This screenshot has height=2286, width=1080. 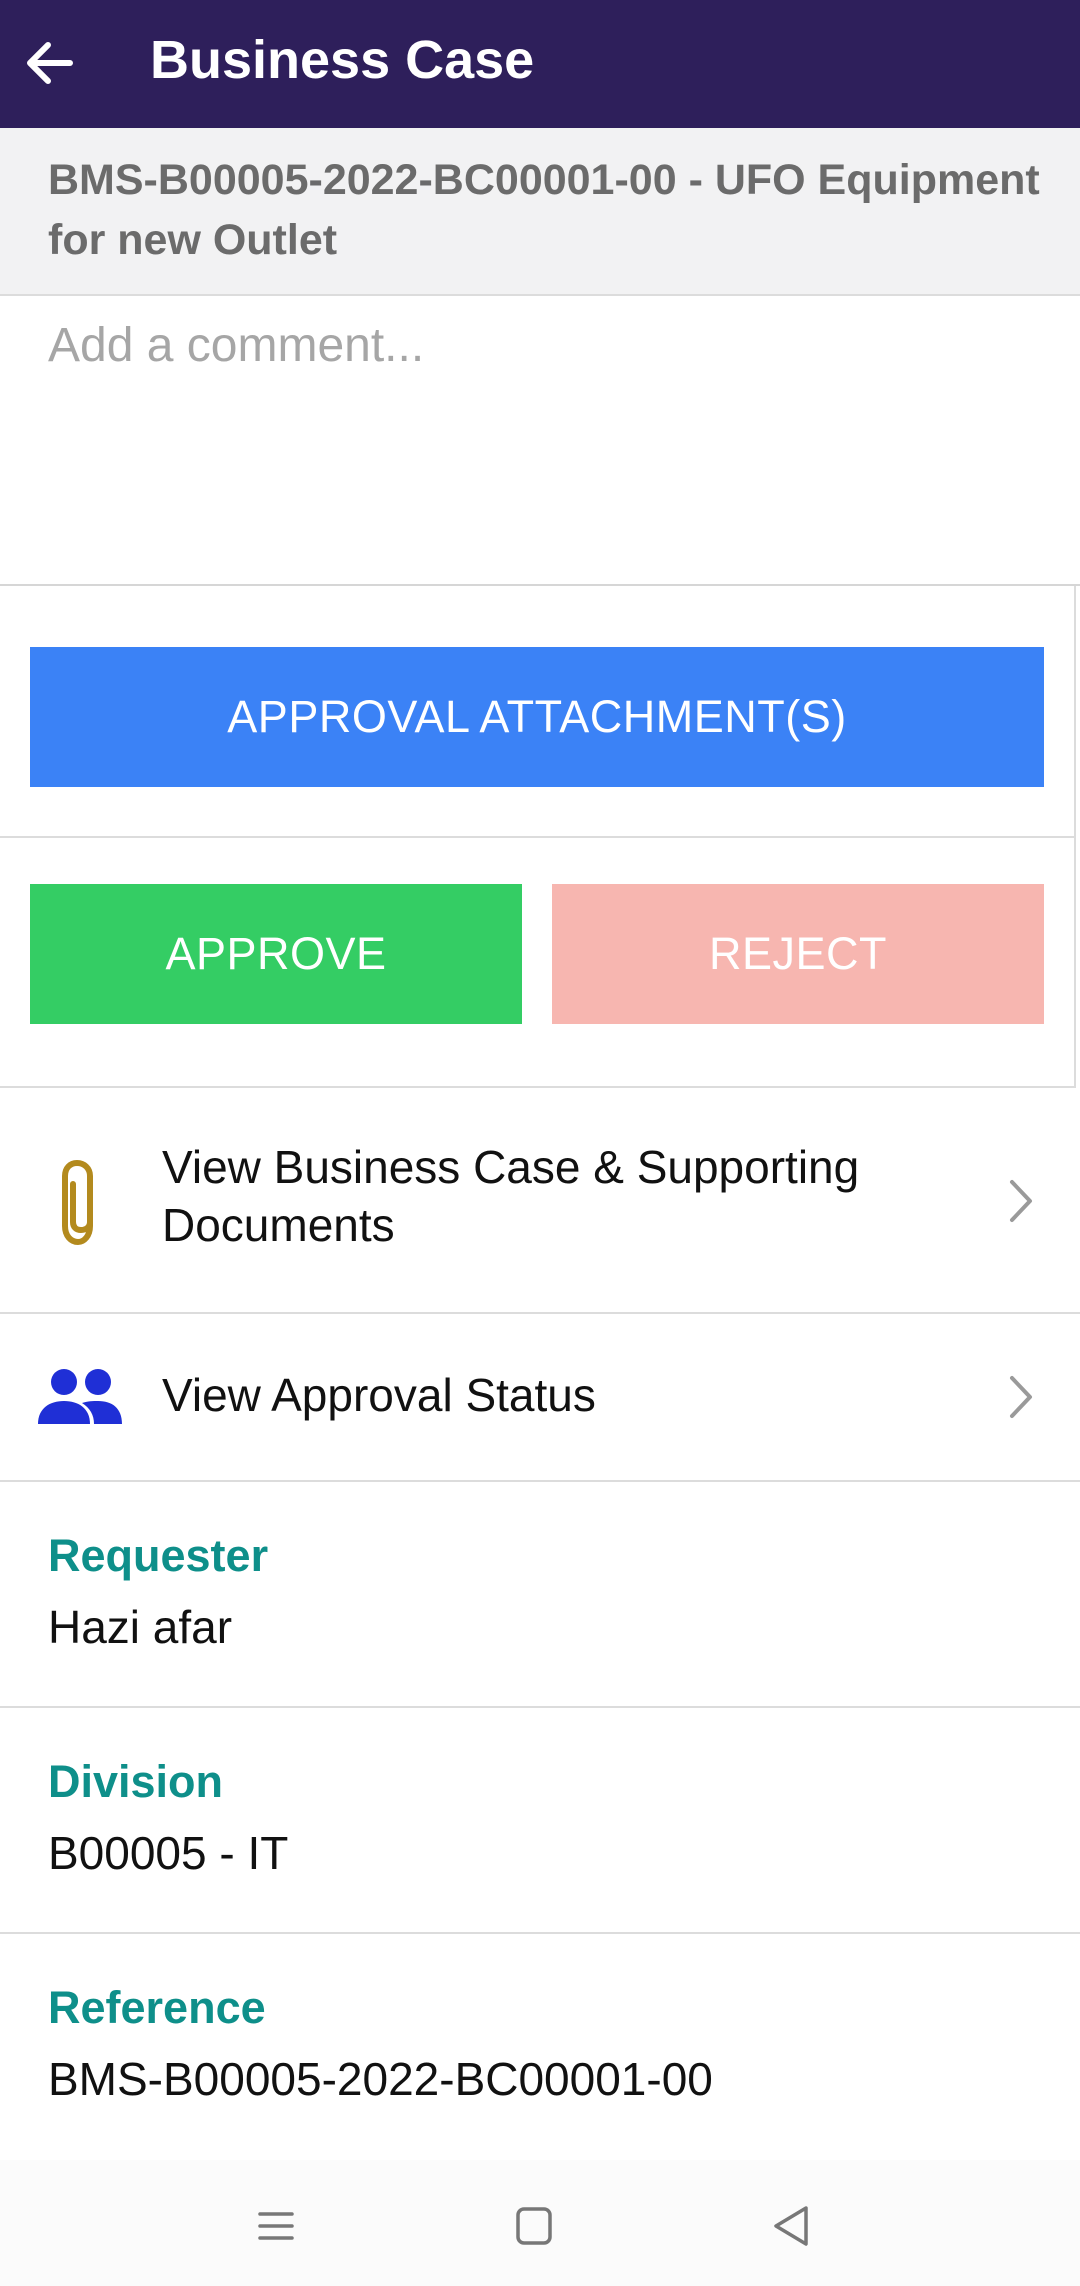 What do you see at coordinates (540, 1821) in the screenshot?
I see `division-field: Division B00005 - IT` at bounding box center [540, 1821].